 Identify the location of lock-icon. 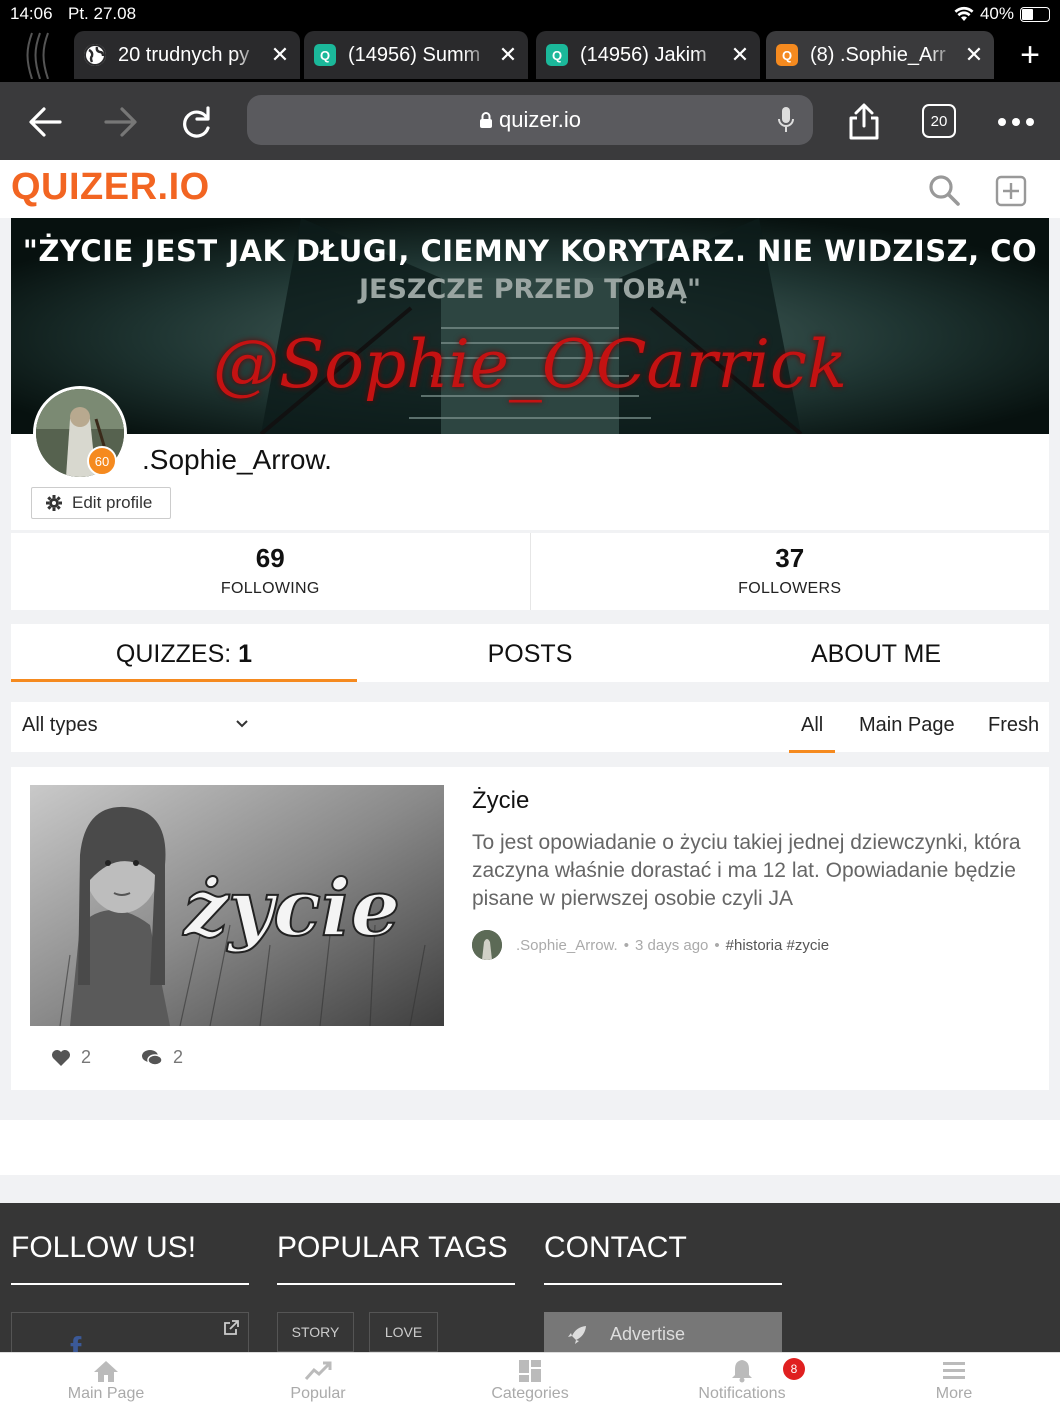
(486, 120).